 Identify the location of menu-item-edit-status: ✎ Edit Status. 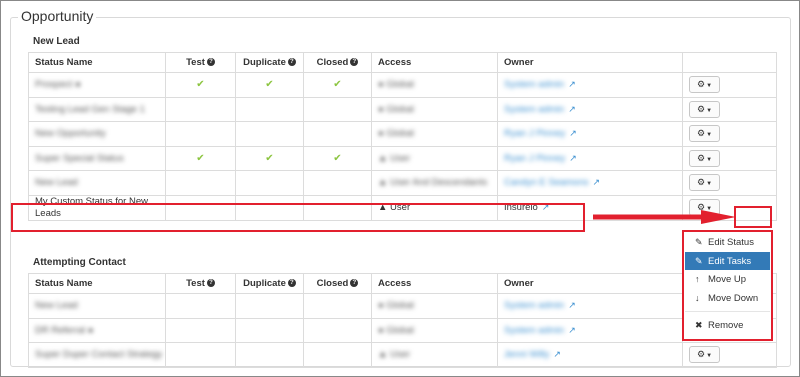
(727, 242).